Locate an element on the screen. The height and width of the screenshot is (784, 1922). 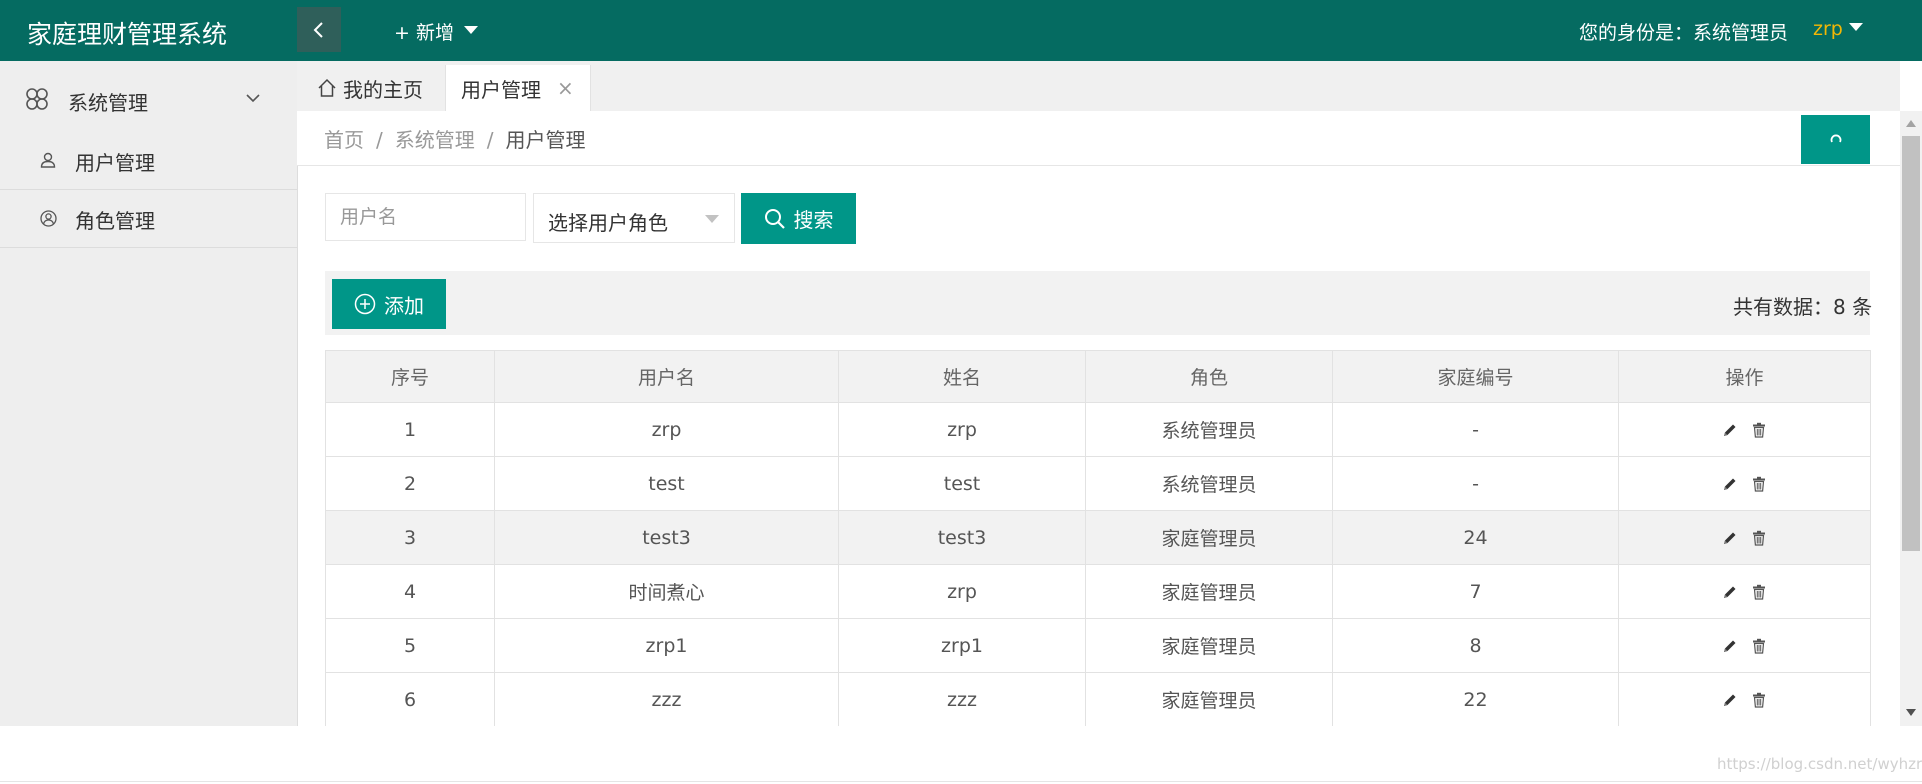
bottom-divider is located at coordinates (961, 781).